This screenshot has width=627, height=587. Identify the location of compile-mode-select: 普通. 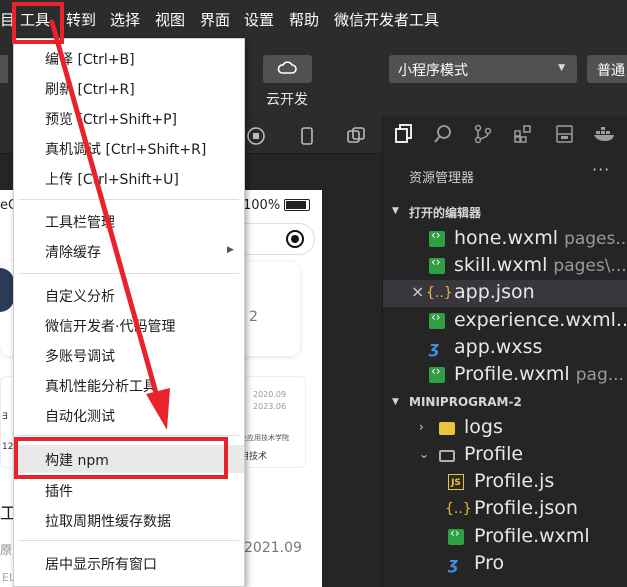
(607, 69).